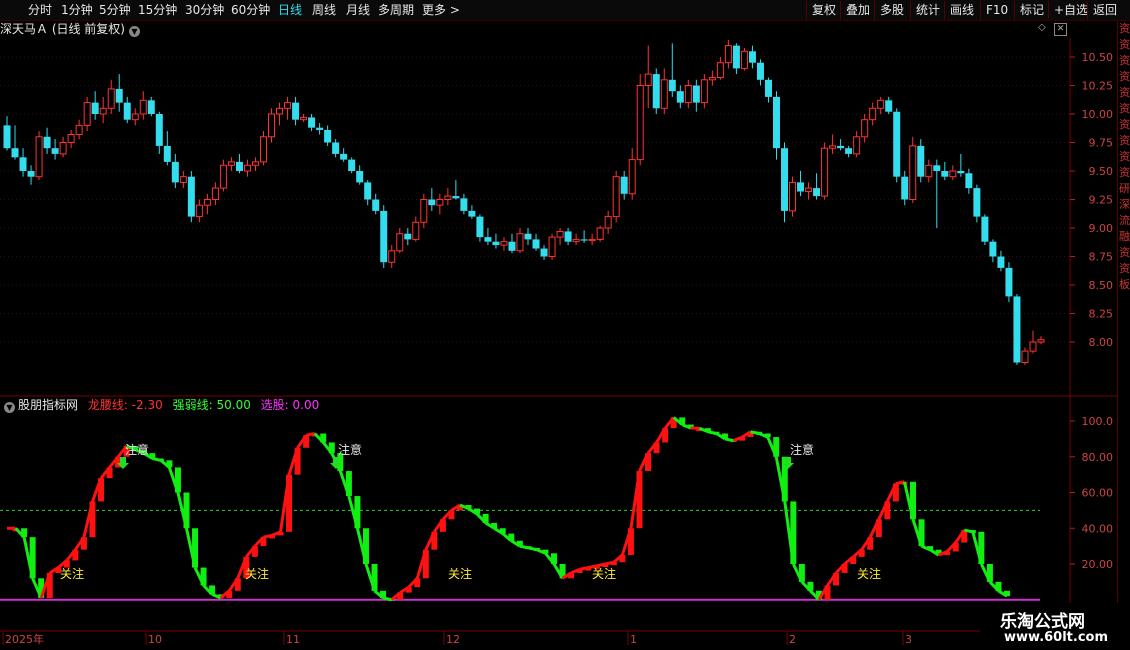 The width and height of the screenshot is (1130, 650). What do you see at coordinates (1124, 284) in the screenshot?
I see `side-char: 板` at bounding box center [1124, 284].